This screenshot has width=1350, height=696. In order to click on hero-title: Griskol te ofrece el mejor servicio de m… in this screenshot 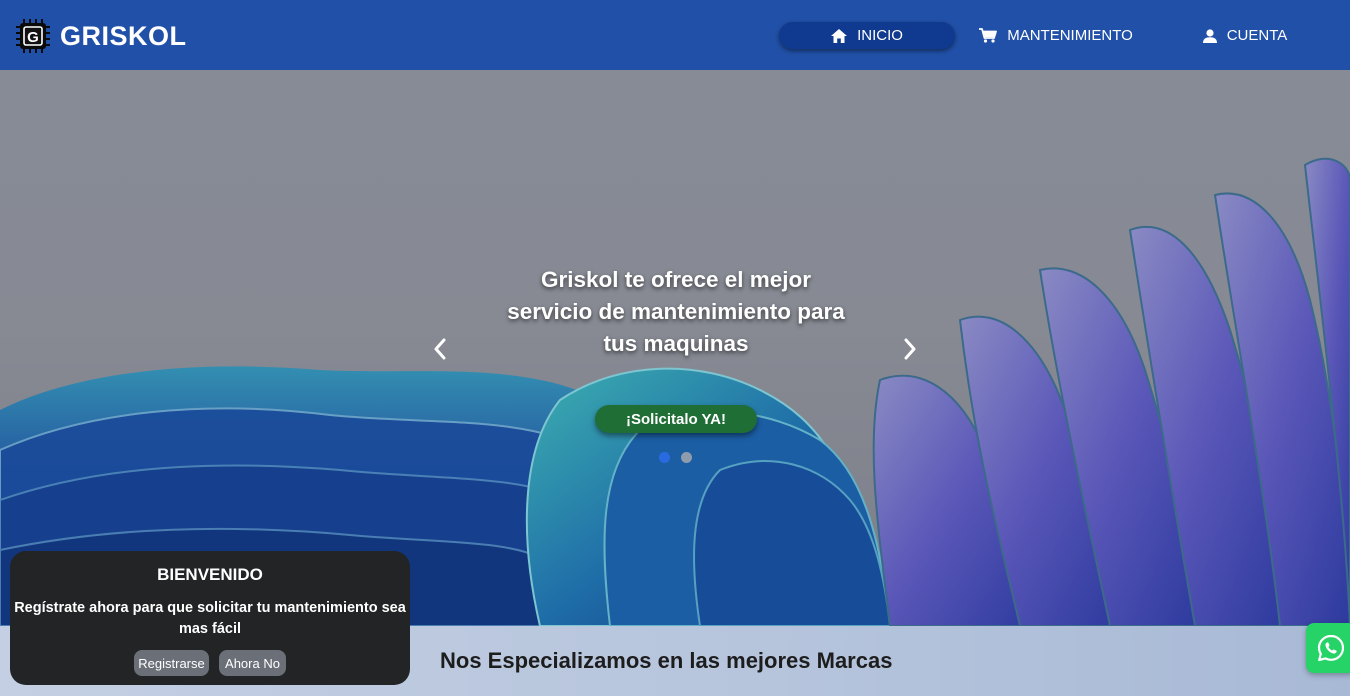, I will do `click(676, 311)`.